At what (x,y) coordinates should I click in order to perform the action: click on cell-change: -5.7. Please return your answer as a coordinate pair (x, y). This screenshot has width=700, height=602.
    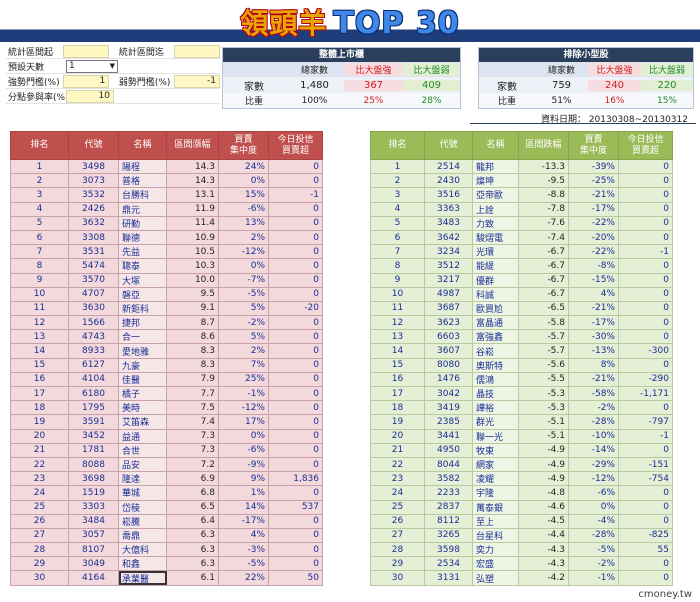
    Looking at the image, I should click on (543, 351).